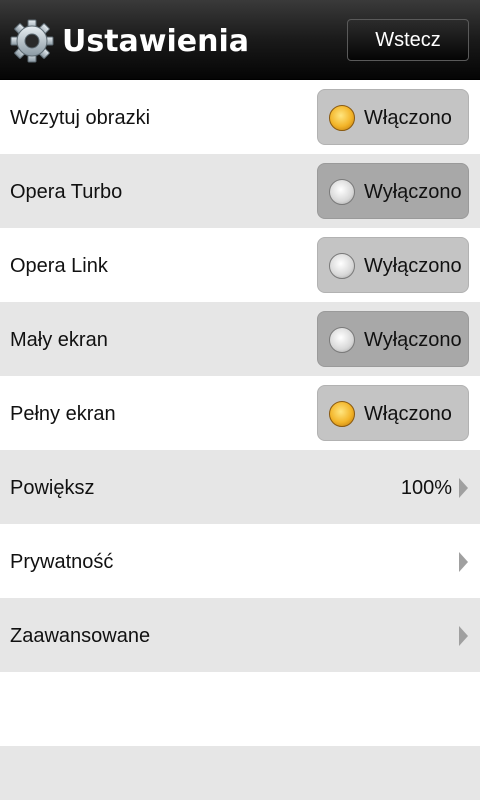 The height and width of the screenshot is (800, 480). I want to click on setting-label: Opera Link, so click(59, 266).